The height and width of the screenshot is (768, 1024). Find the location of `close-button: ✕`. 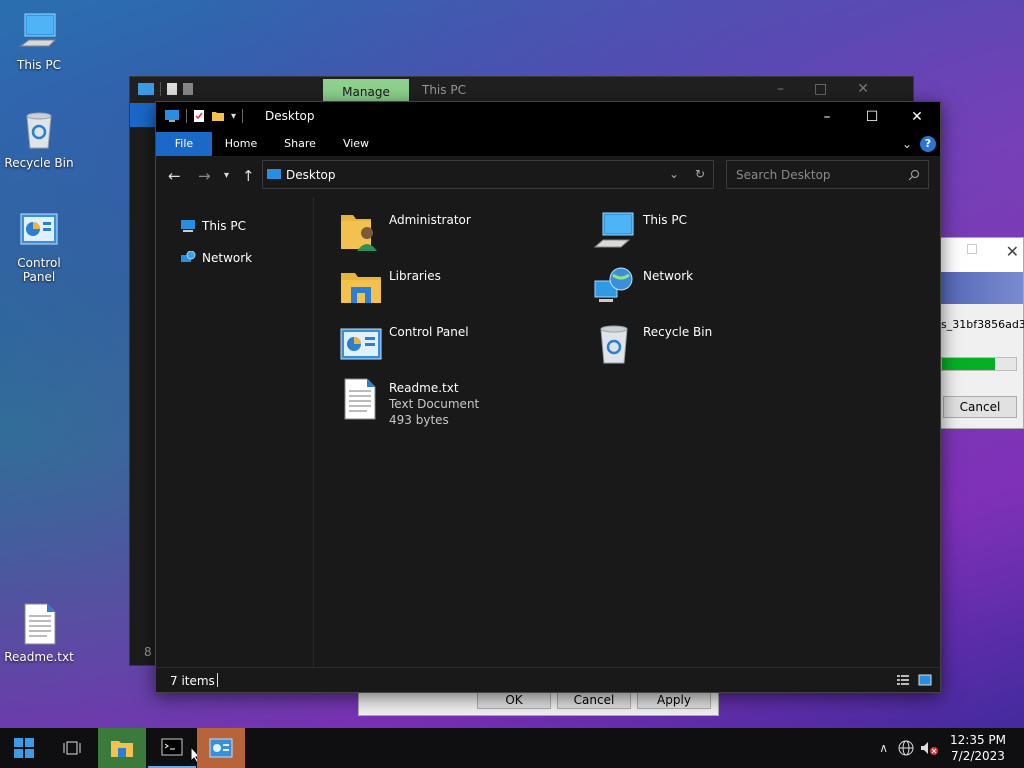

close-button: ✕ is located at coordinates (917, 117).